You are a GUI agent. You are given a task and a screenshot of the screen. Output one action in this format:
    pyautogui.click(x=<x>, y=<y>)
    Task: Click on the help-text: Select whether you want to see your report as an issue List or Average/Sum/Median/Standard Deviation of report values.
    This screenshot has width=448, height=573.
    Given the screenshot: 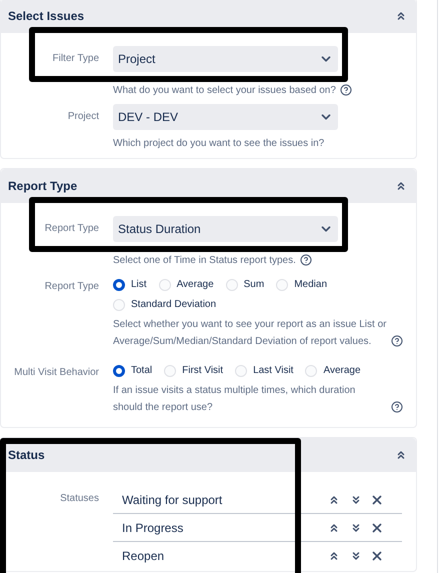 What is the action you would take?
    pyautogui.click(x=250, y=333)
    